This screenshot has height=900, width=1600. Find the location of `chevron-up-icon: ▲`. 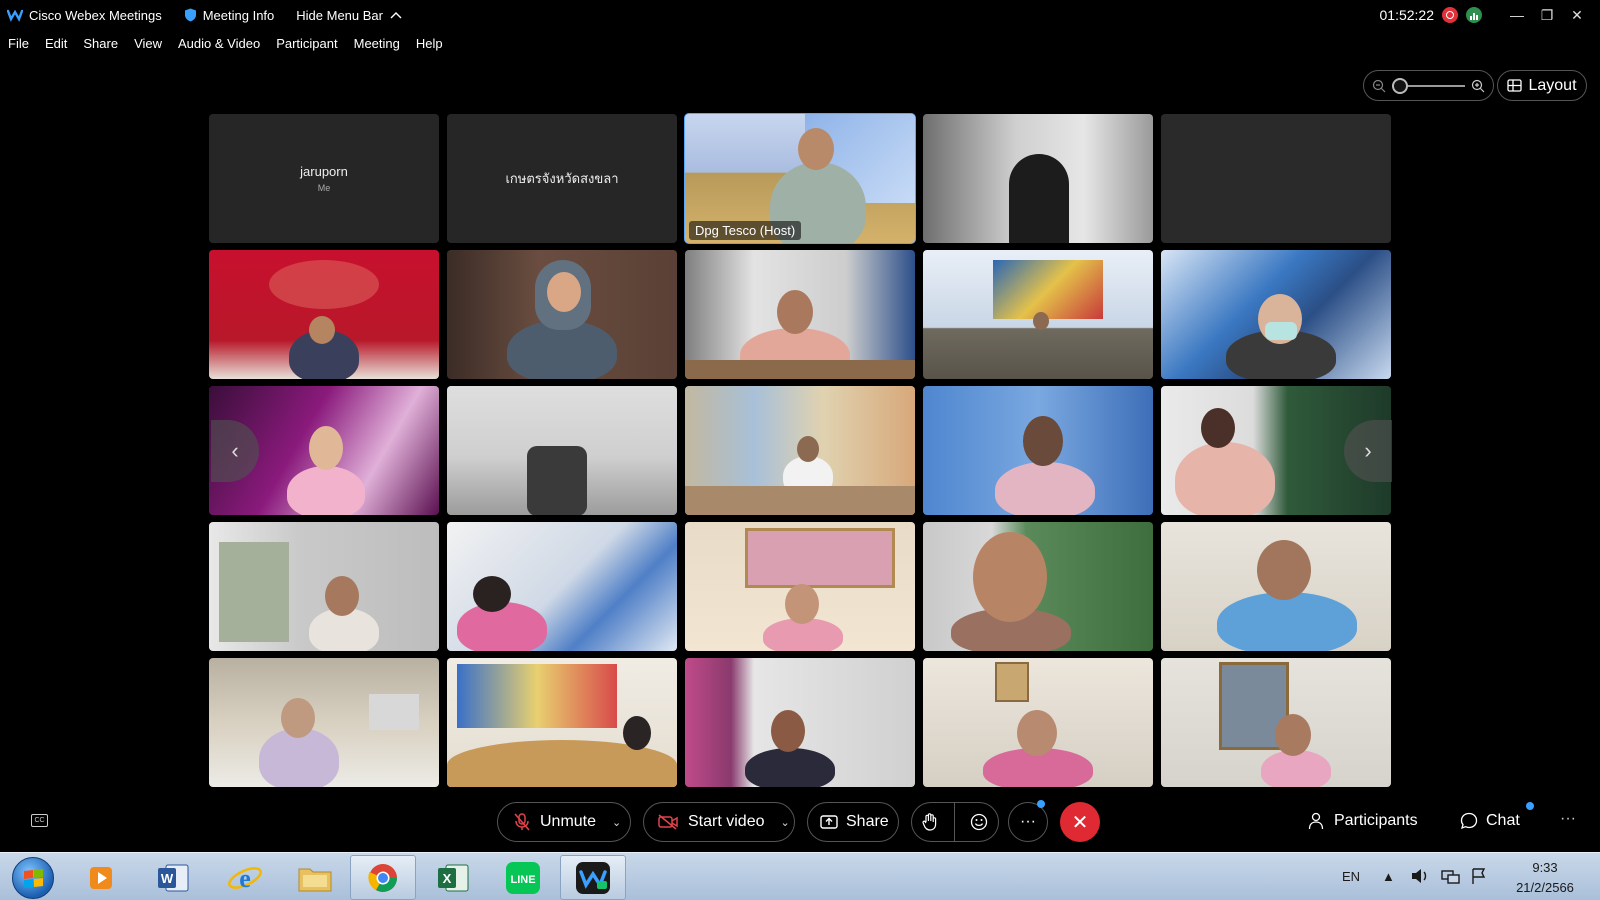

chevron-up-icon: ▲ is located at coordinates (1388, 876).